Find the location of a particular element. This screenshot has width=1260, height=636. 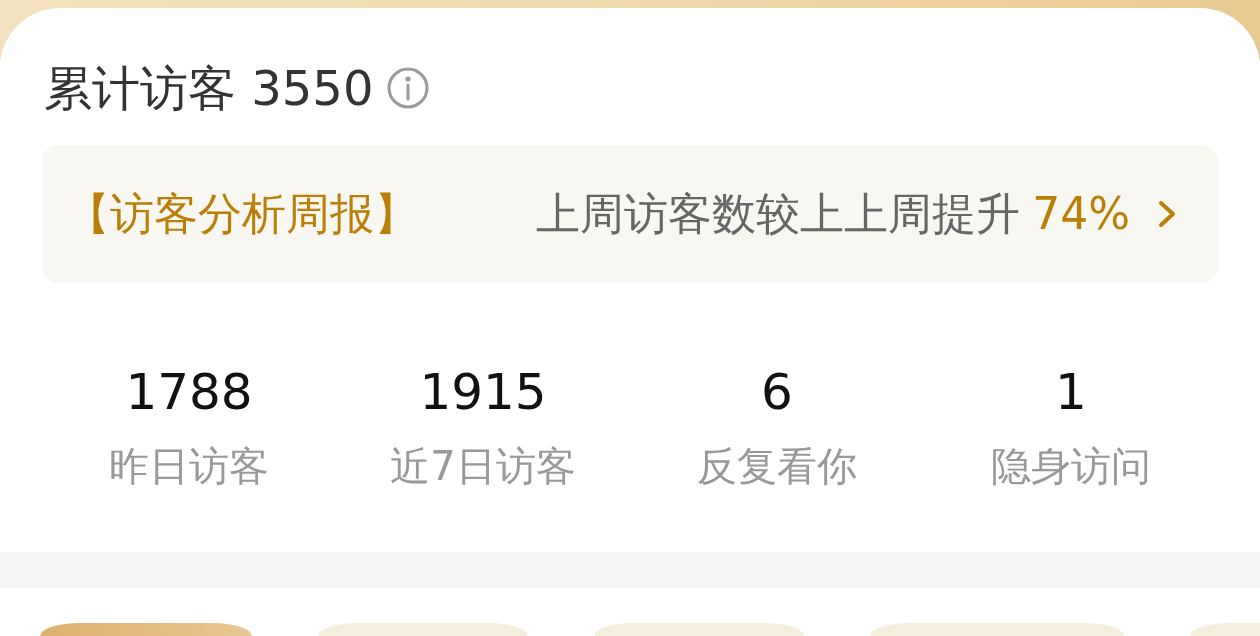

stat-label: 昨日访客 is located at coordinates (189, 466).